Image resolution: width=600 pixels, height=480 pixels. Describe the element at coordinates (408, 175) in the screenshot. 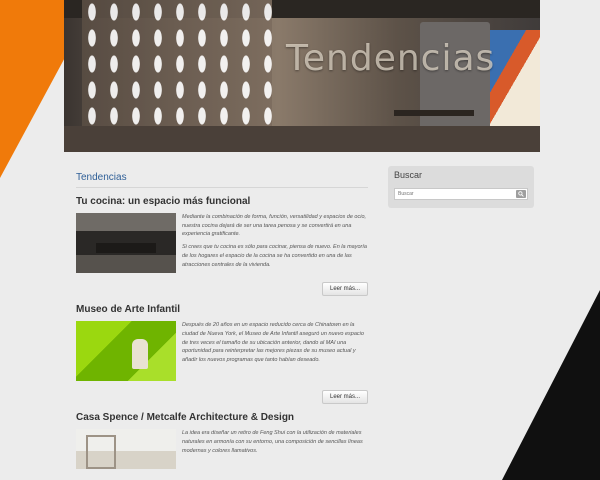

I see `widget-title: Buscar` at that location.